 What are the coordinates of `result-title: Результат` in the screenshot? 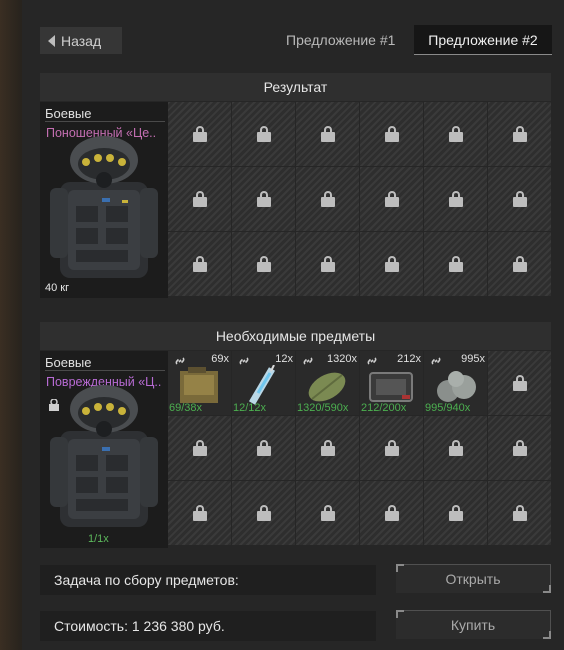 It's located at (295, 87).